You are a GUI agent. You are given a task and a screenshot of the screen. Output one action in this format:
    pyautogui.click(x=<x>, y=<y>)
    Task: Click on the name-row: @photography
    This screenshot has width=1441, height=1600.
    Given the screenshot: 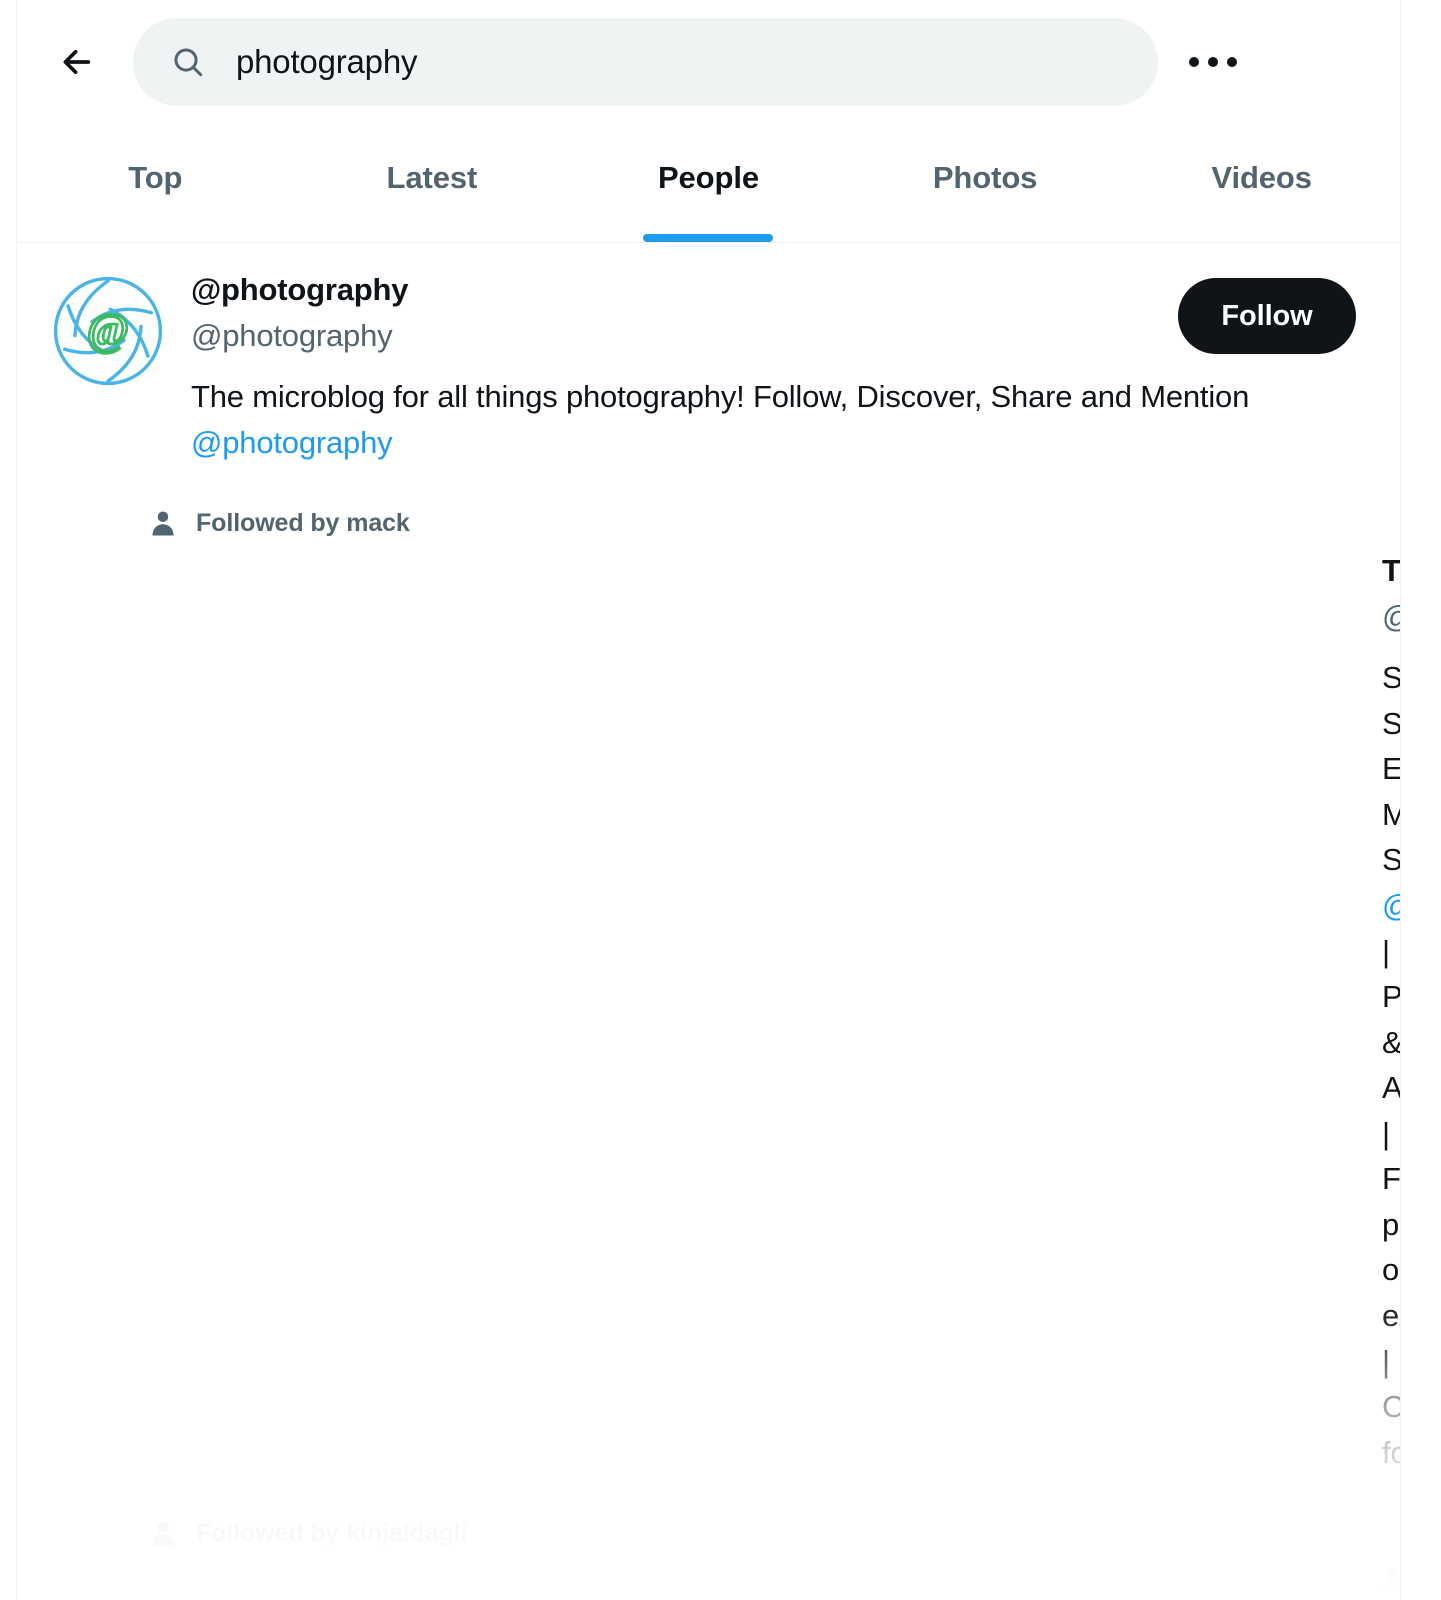 What is the action you would take?
    pyautogui.click(x=299, y=290)
    